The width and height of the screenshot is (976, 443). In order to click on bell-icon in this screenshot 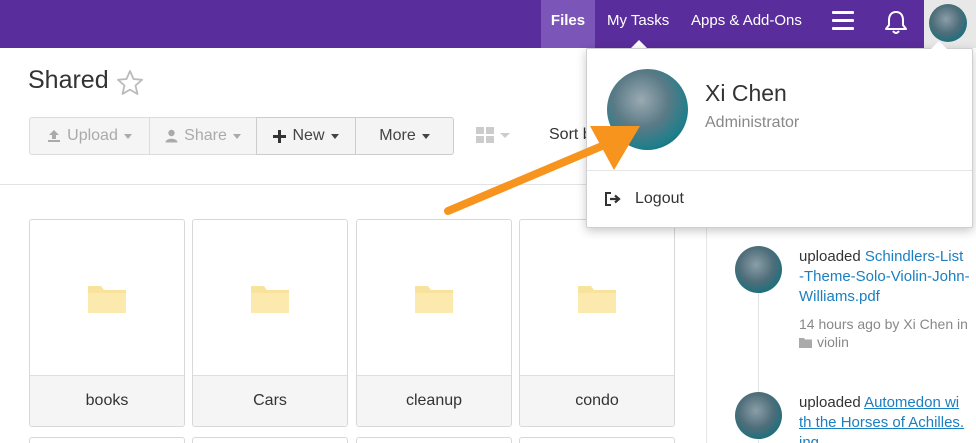, I will do `click(896, 22)`.